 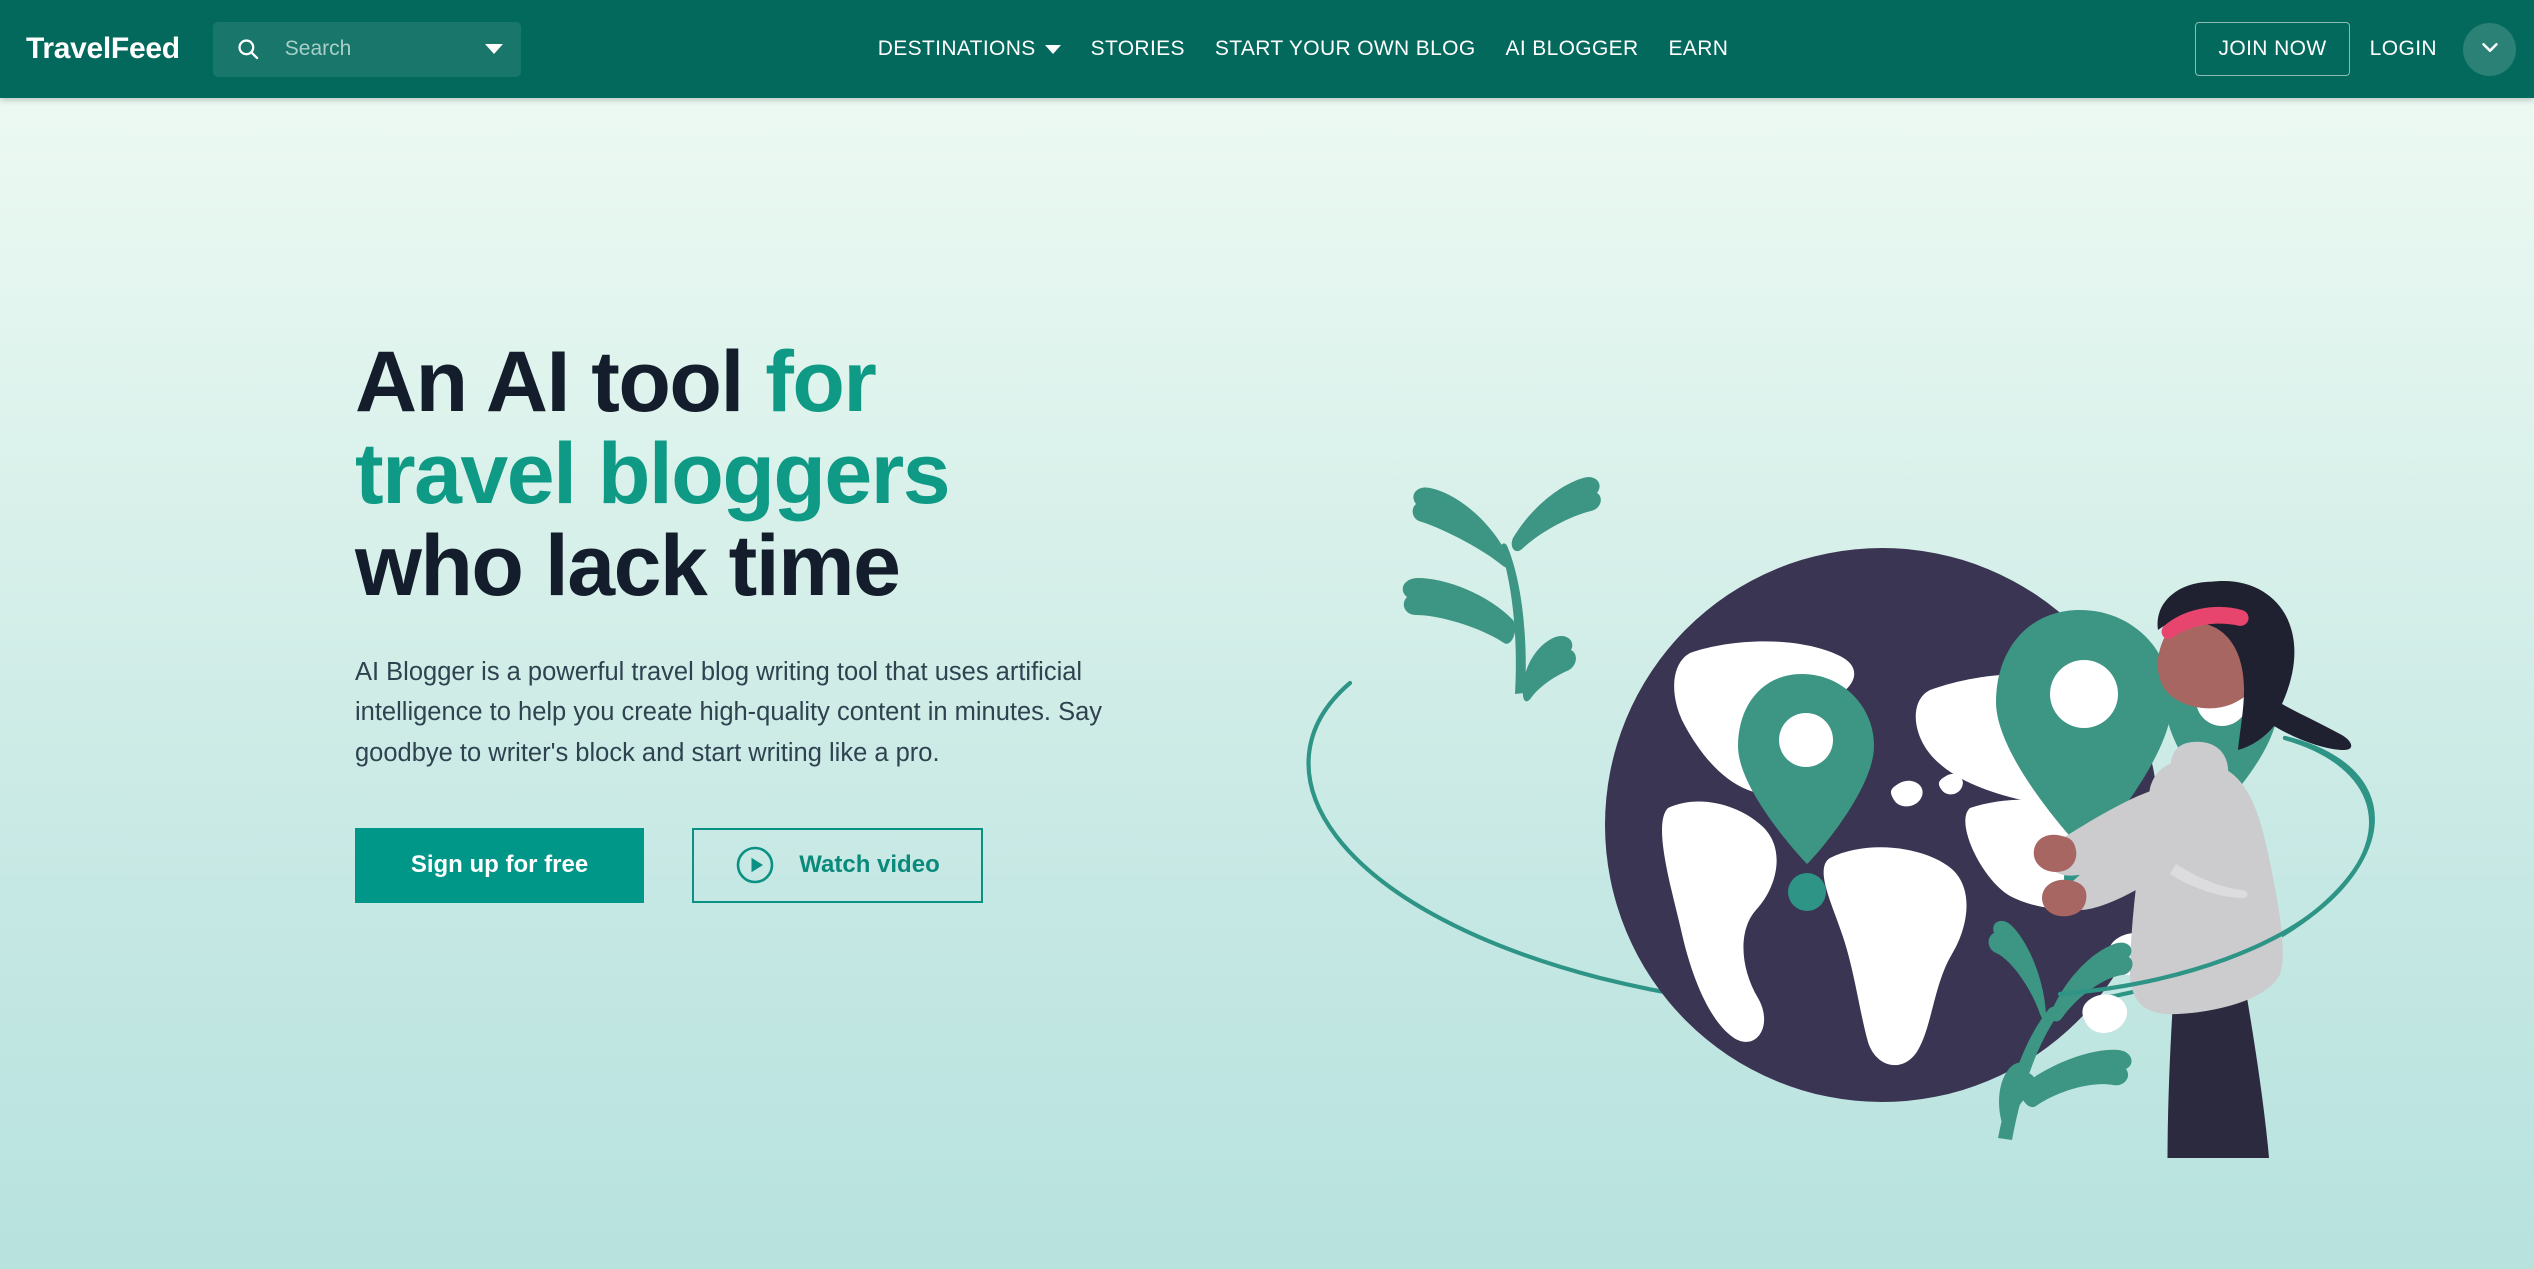 I want to click on brand-logo: TravelFeed, so click(x=103, y=49).